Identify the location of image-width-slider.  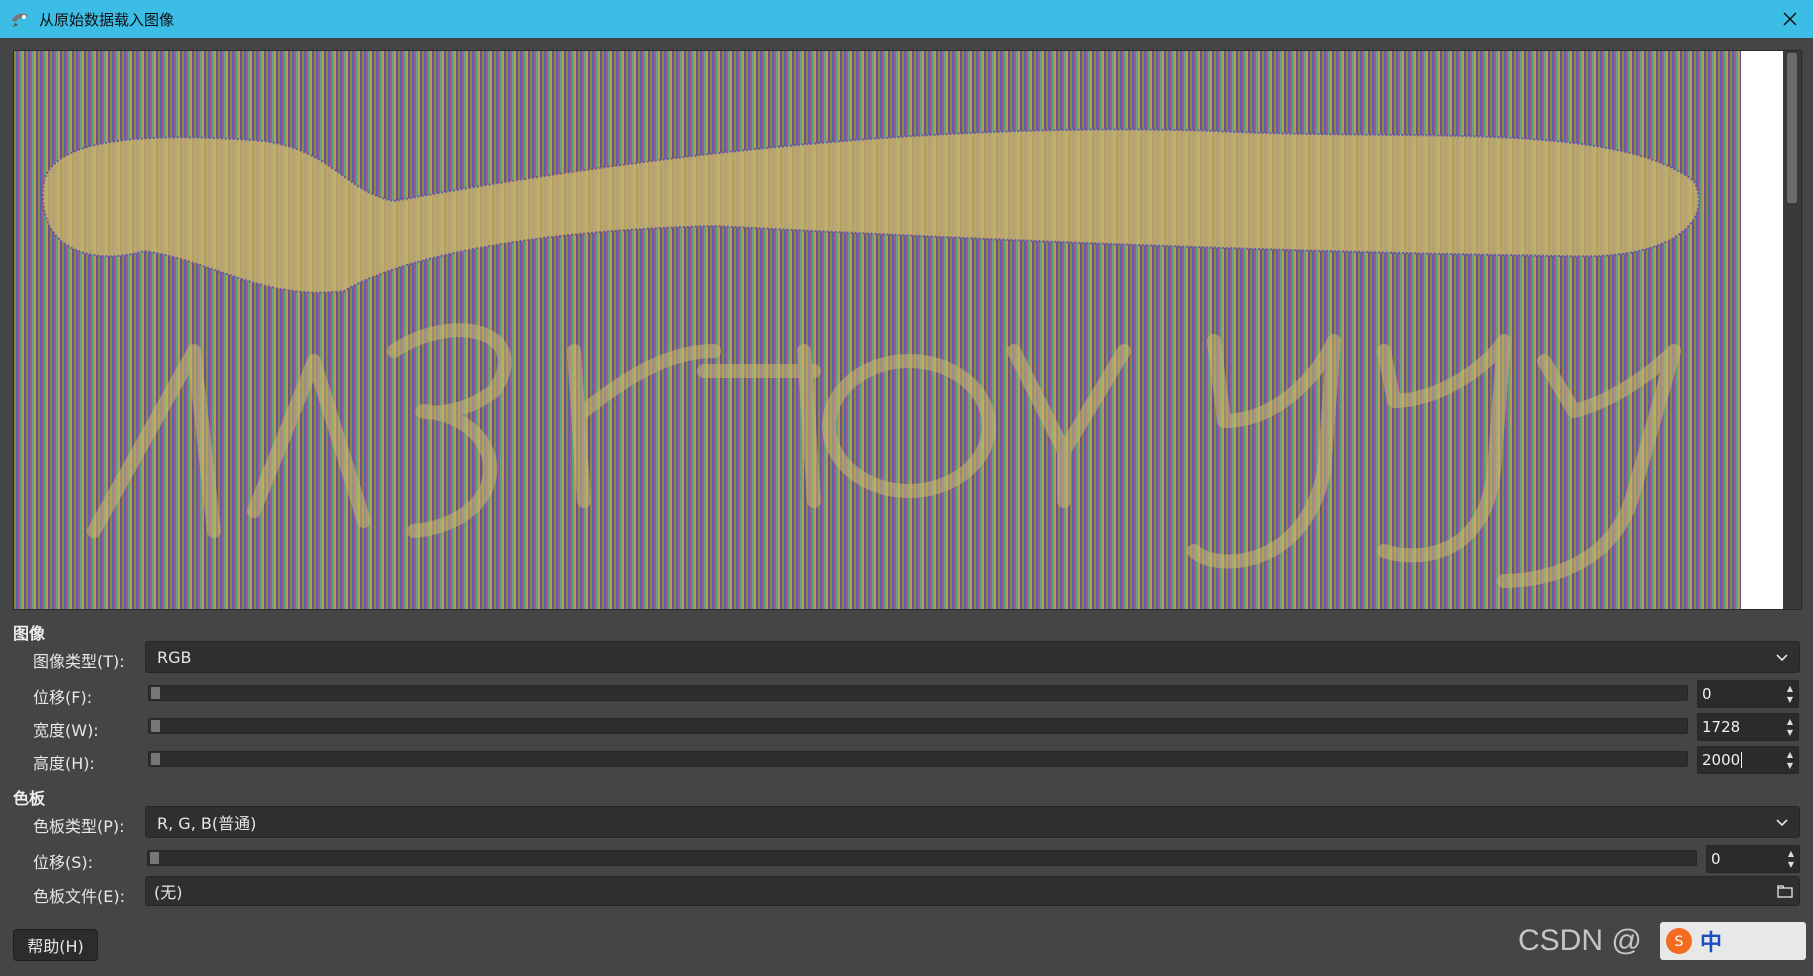
(918, 726).